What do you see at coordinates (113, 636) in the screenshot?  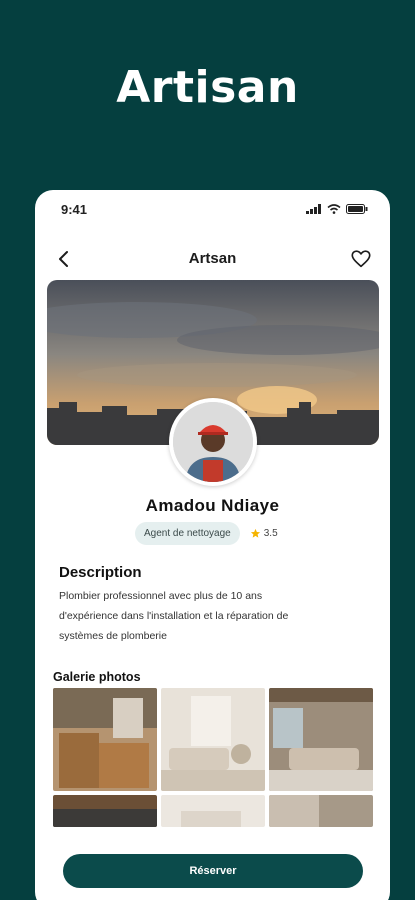 I see `description-line: systèmes de plomberie` at bounding box center [113, 636].